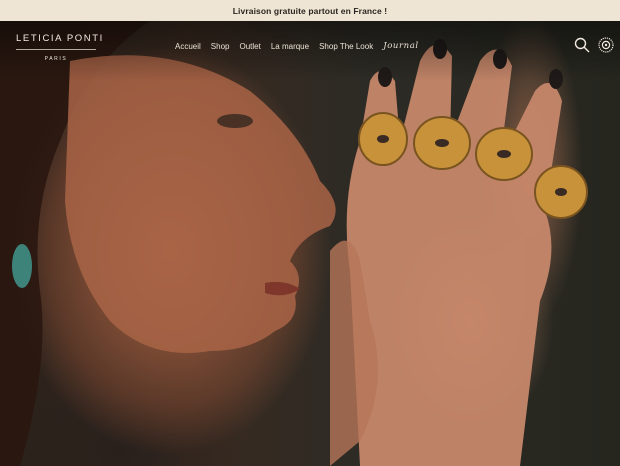 This screenshot has height=466, width=620. I want to click on brand-logo: LETICIA PONTI PARIS, so click(59, 47).